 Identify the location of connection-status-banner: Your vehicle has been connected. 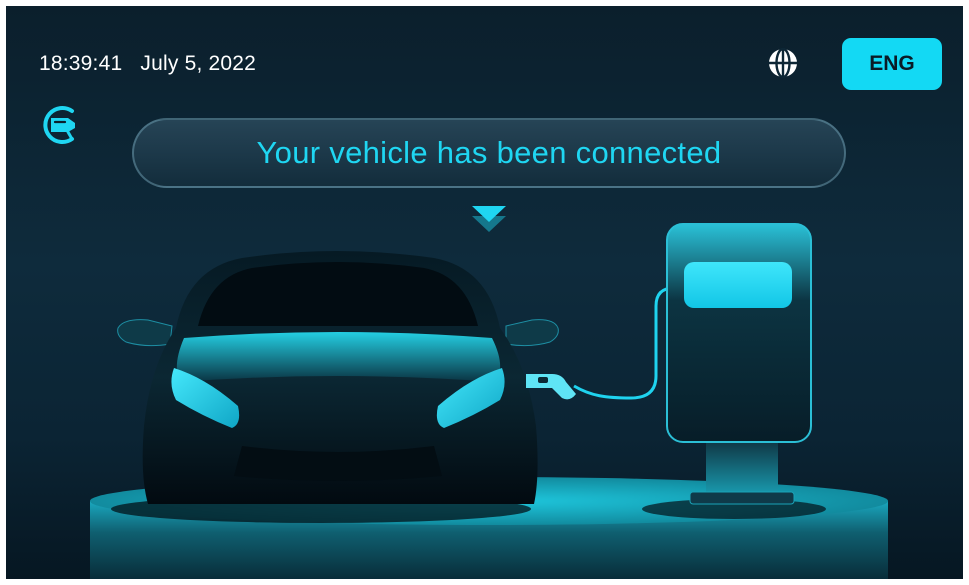
(489, 153).